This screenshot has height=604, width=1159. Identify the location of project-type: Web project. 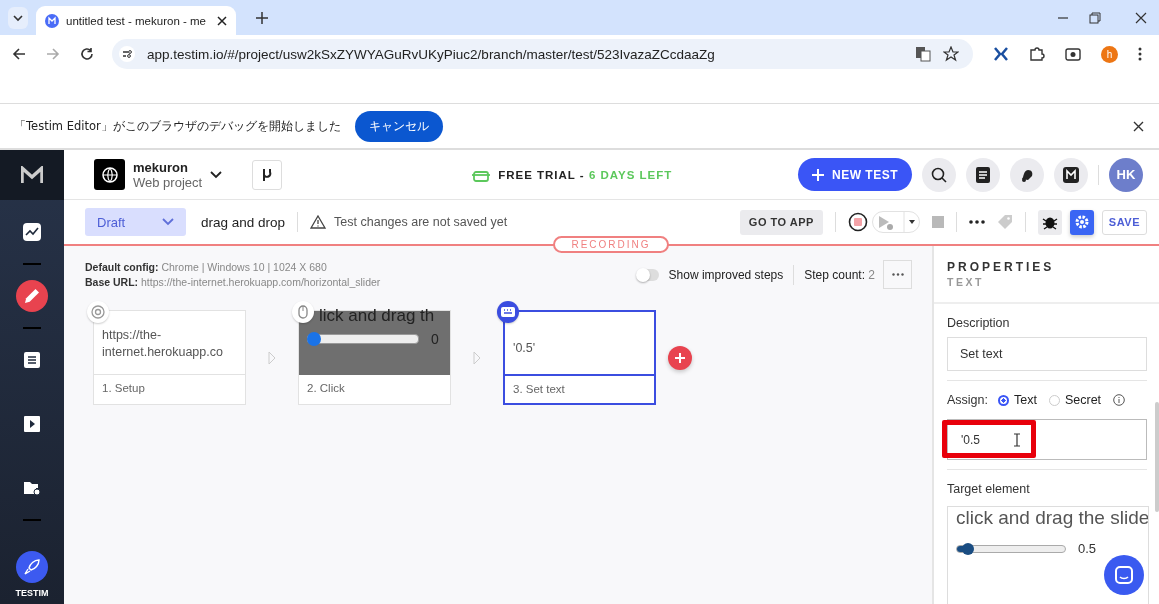
(168, 182).